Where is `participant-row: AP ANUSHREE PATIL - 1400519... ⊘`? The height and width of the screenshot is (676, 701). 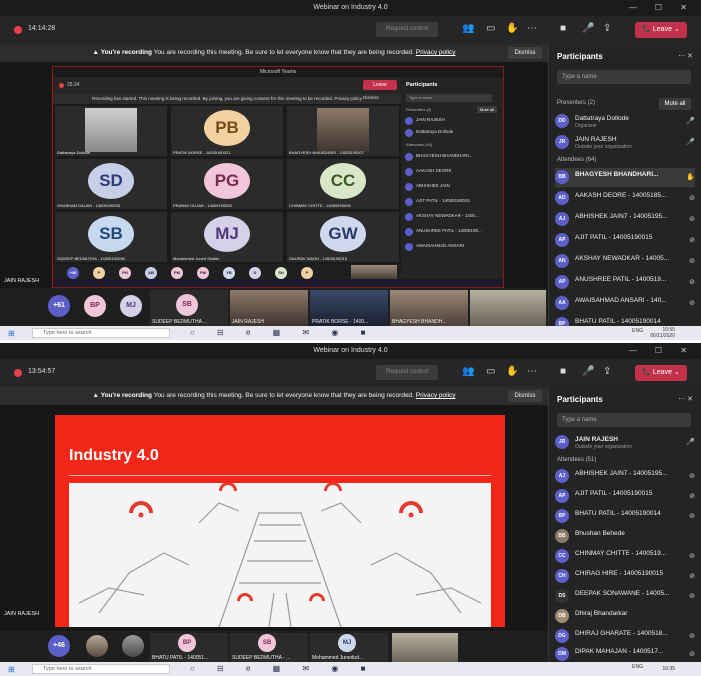 participant-row: AP ANUSHREE PATIL - 1400519... ⊘ is located at coordinates (625, 282).